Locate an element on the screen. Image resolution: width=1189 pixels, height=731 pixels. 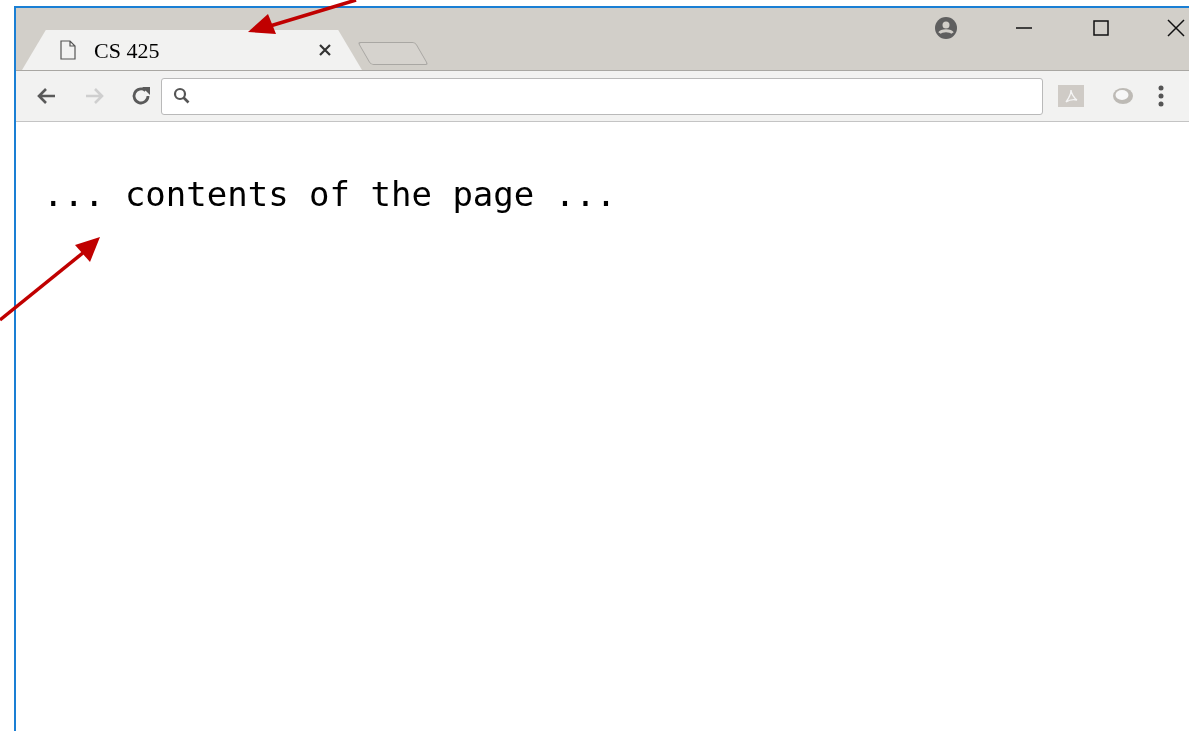
browser-tab: CS 425 is located at coordinates (192, 50).